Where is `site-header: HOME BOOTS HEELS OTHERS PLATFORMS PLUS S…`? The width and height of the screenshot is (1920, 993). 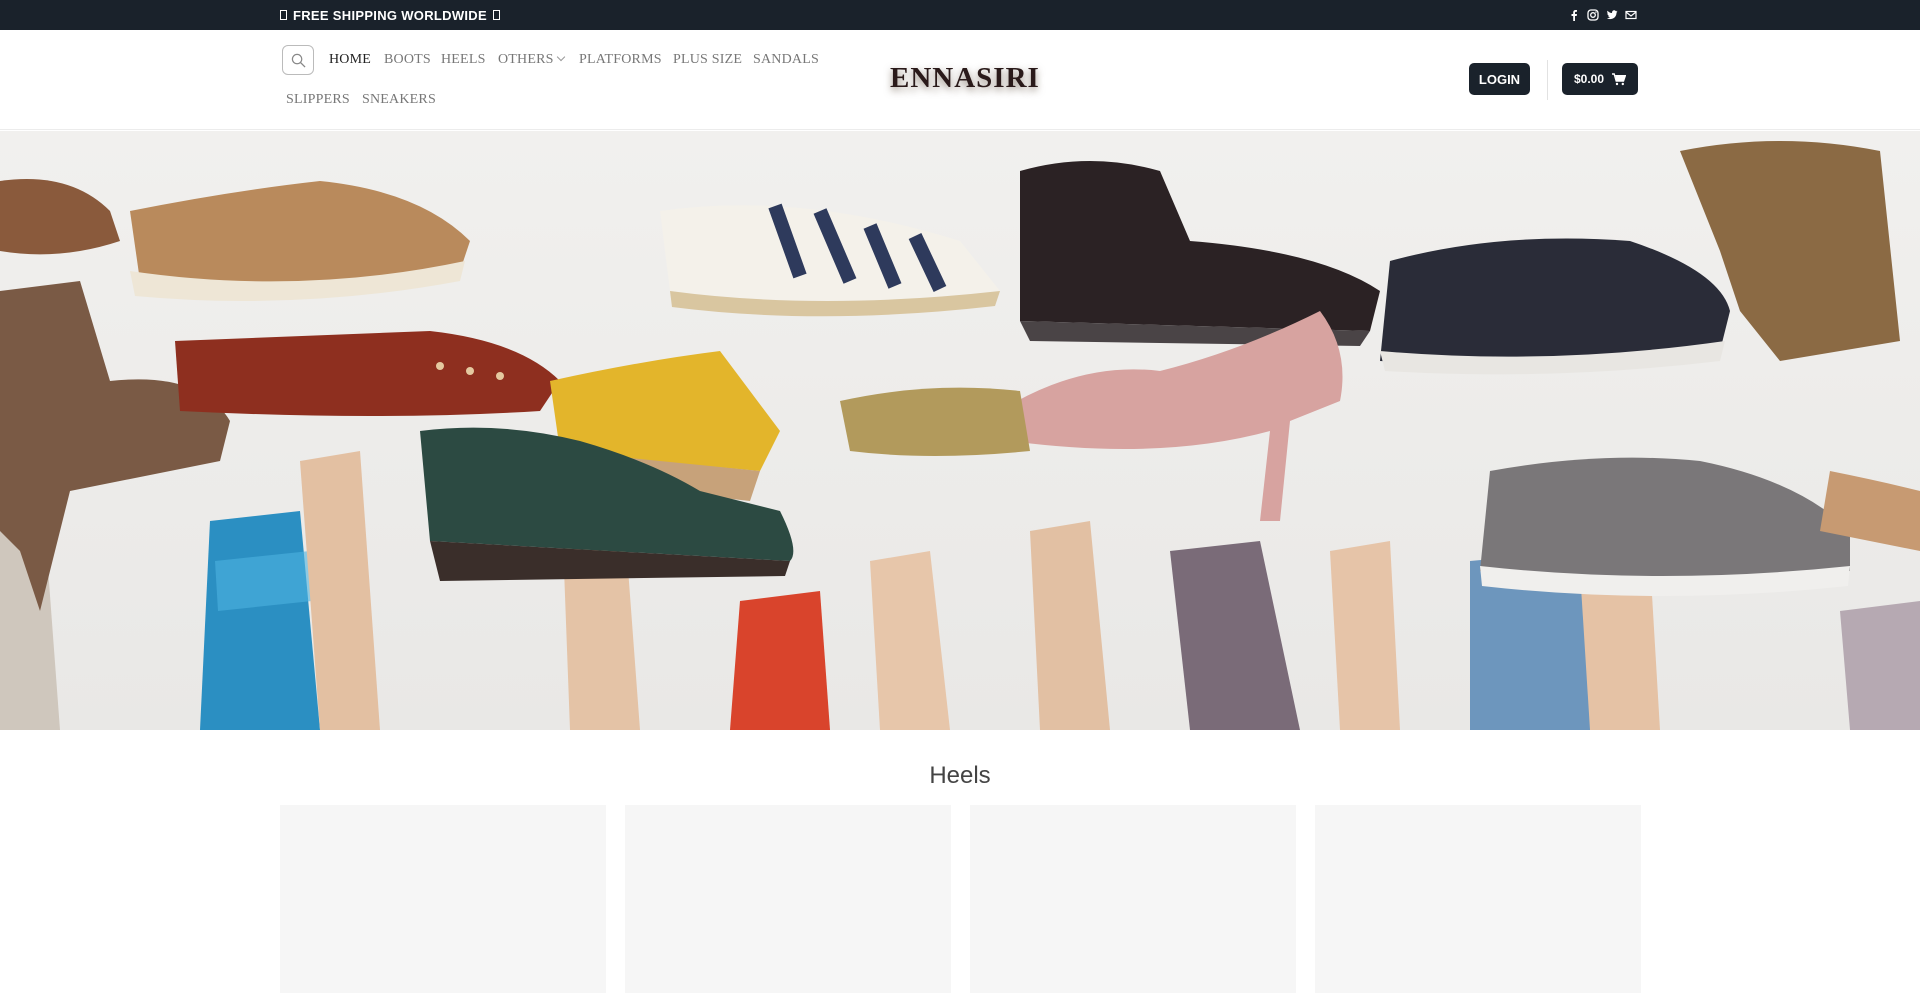
site-header: HOME BOOTS HEELS OTHERS PLATFORMS PLUS S… is located at coordinates (960, 80).